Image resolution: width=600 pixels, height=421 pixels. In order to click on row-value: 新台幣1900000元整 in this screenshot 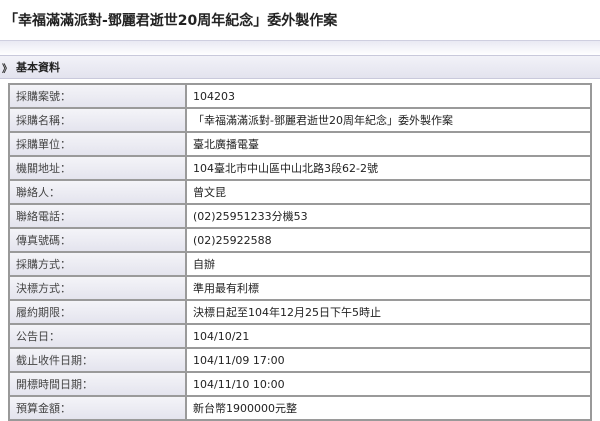, I will do `click(388, 408)`.